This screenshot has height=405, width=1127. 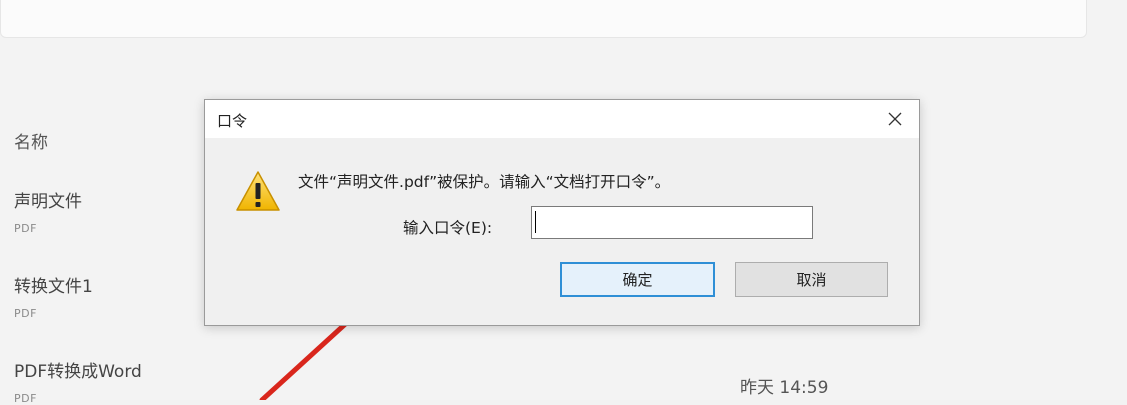 I want to click on close-icon, so click(x=895, y=119).